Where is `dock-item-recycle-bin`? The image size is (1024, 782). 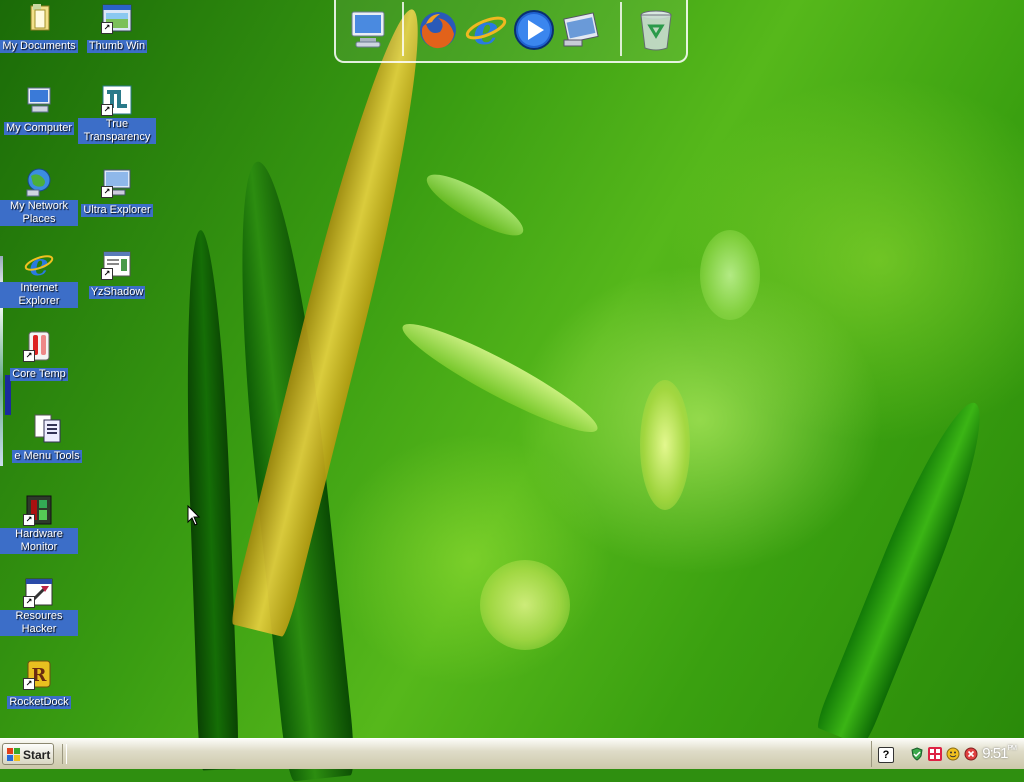 dock-item-recycle-bin is located at coordinates (656, 29).